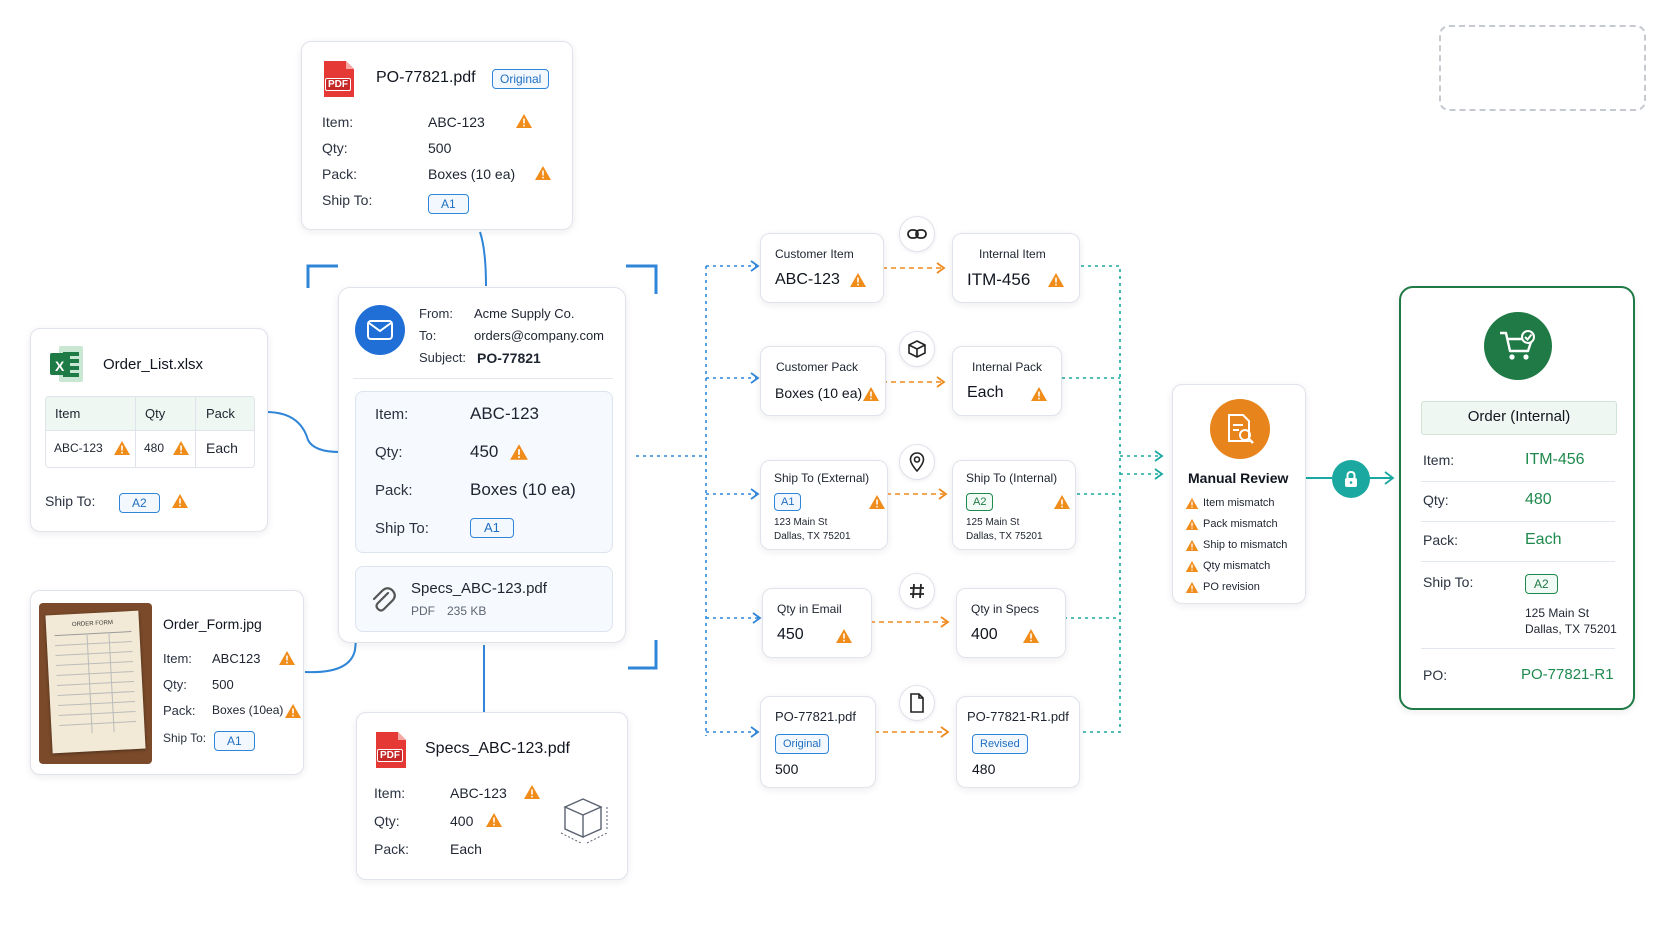 This screenshot has height=941, width=1672. I want to click on po-revised-chip: Revised, so click(1000, 744).